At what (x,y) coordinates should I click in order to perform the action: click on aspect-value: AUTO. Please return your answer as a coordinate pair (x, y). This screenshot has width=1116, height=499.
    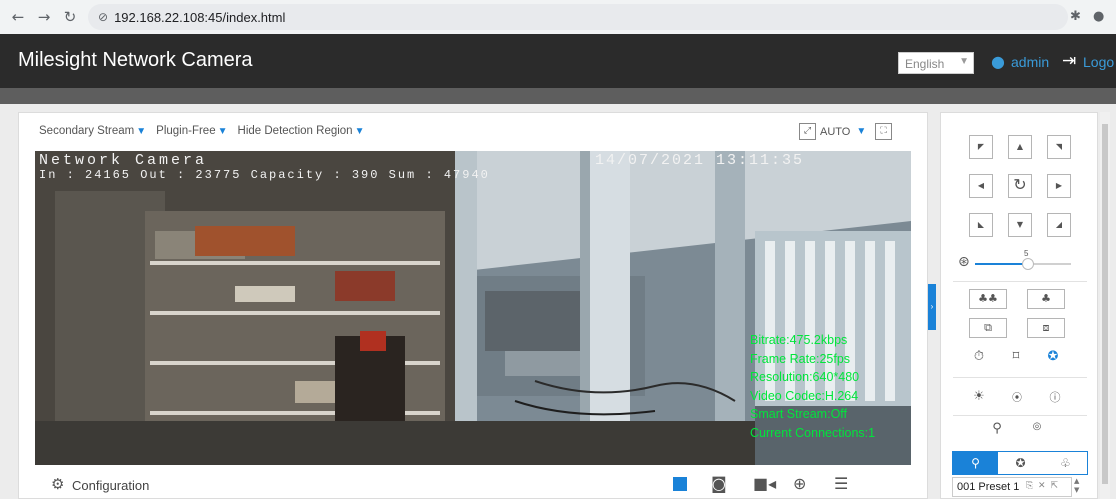
    Looking at the image, I should click on (835, 131).